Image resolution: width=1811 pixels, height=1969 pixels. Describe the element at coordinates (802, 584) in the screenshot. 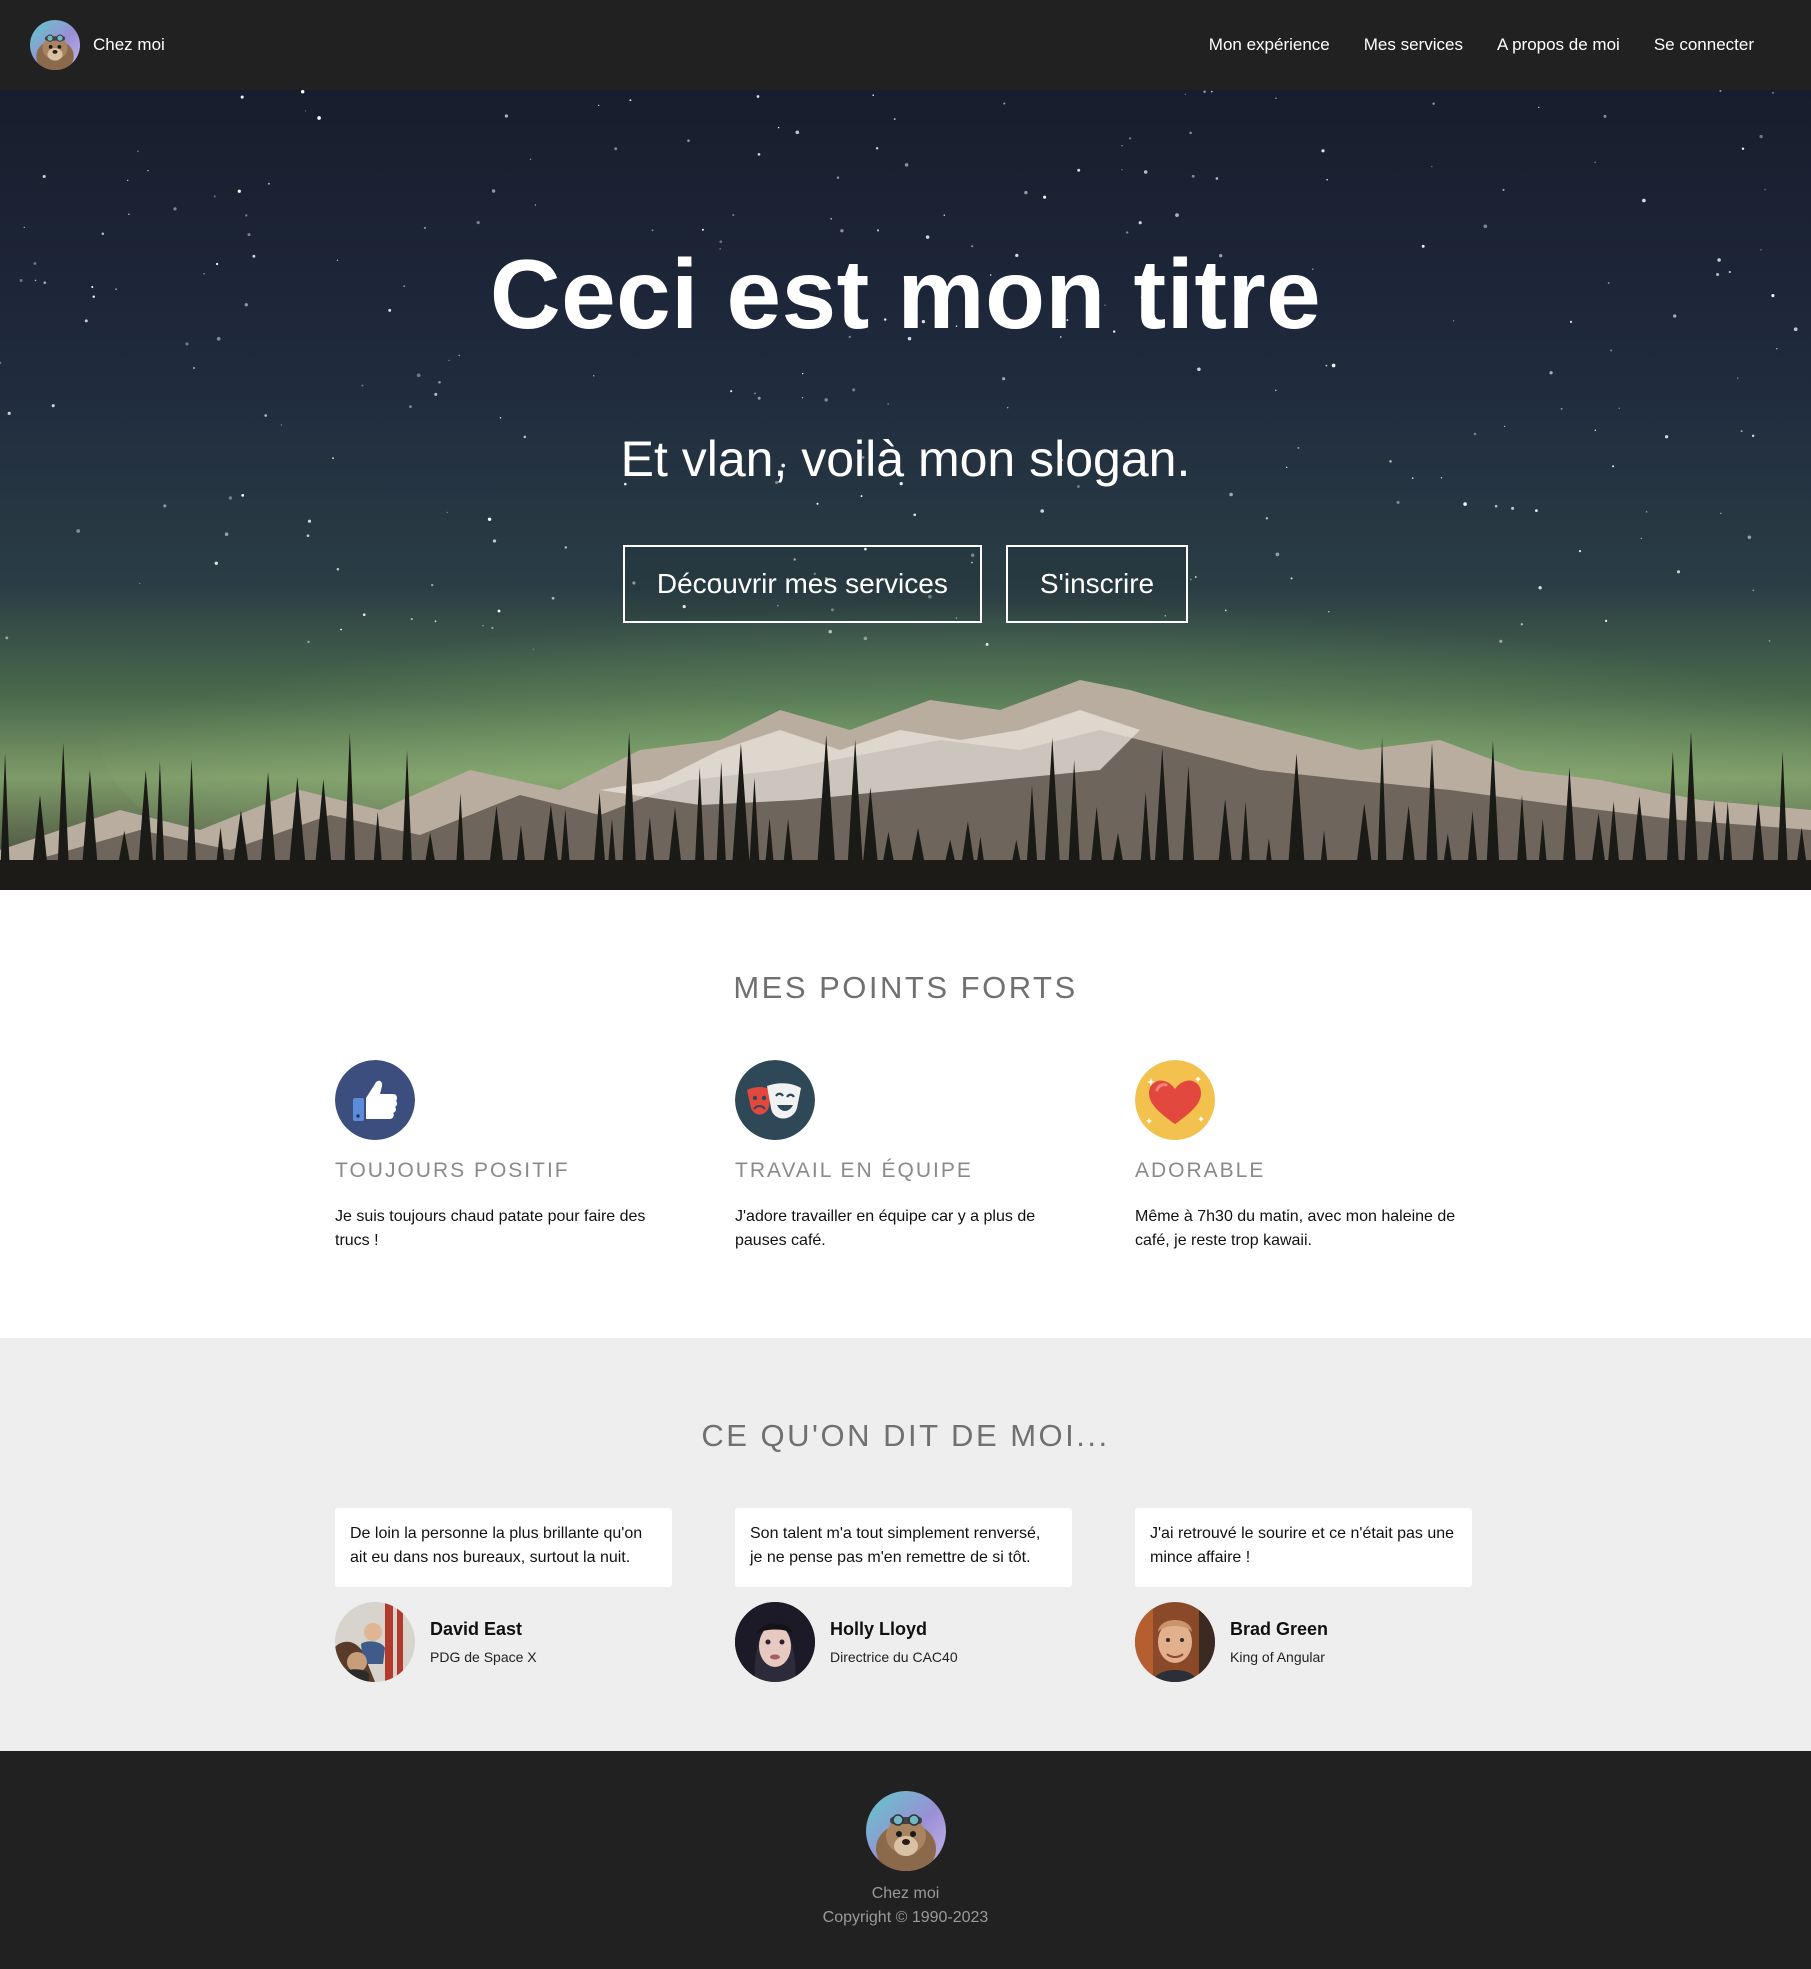

I see `discover-services-button: Découvrir mes services` at that location.